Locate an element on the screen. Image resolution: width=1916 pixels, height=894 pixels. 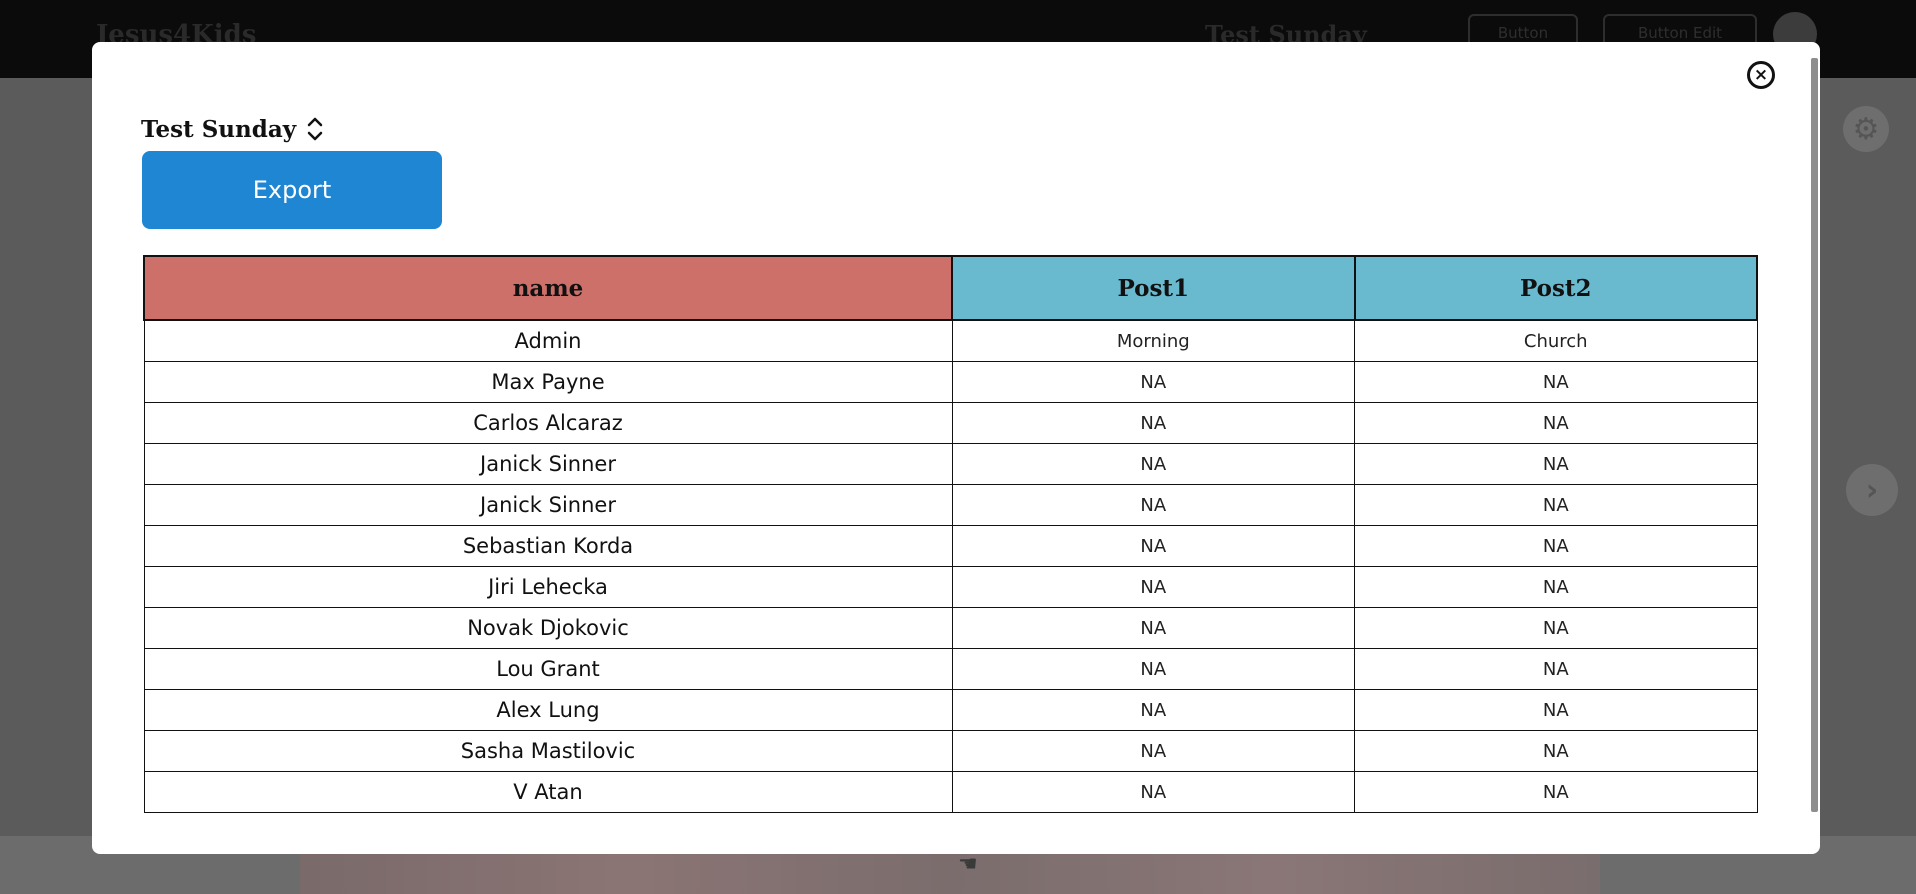
row-name: Admin is located at coordinates (548, 340).